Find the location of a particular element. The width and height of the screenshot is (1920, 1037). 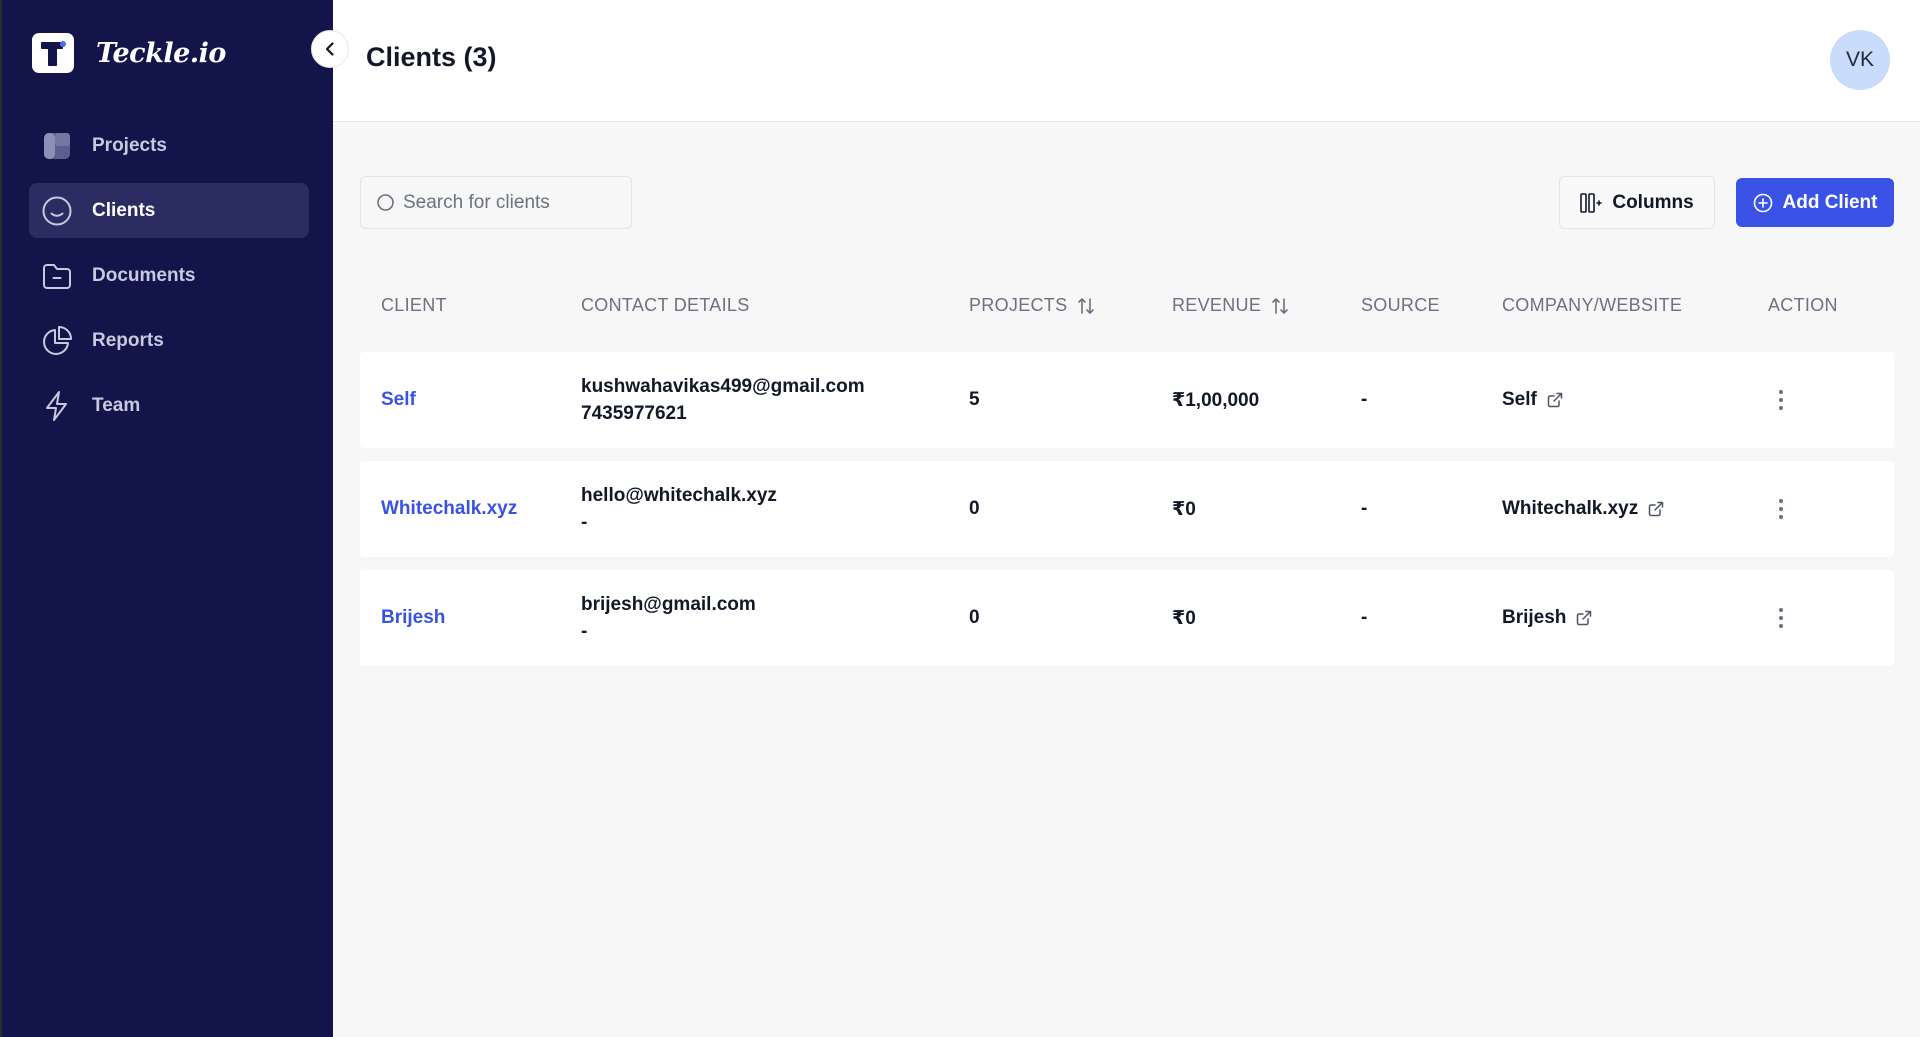

sidebar-item-label: Team is located at coordinates (116, 405).